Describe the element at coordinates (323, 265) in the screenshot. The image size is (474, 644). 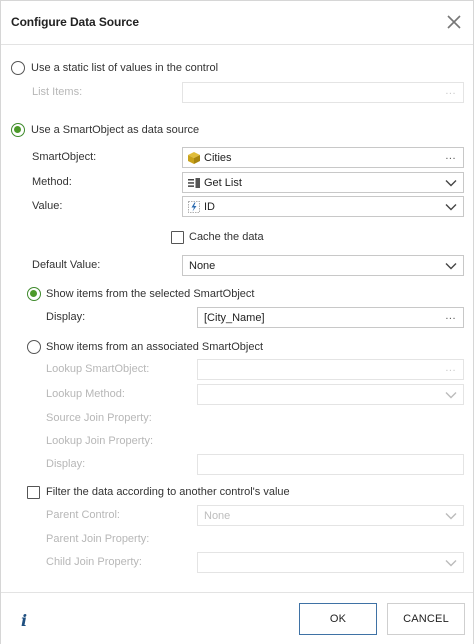
I see `default-value-select: None` at that location.